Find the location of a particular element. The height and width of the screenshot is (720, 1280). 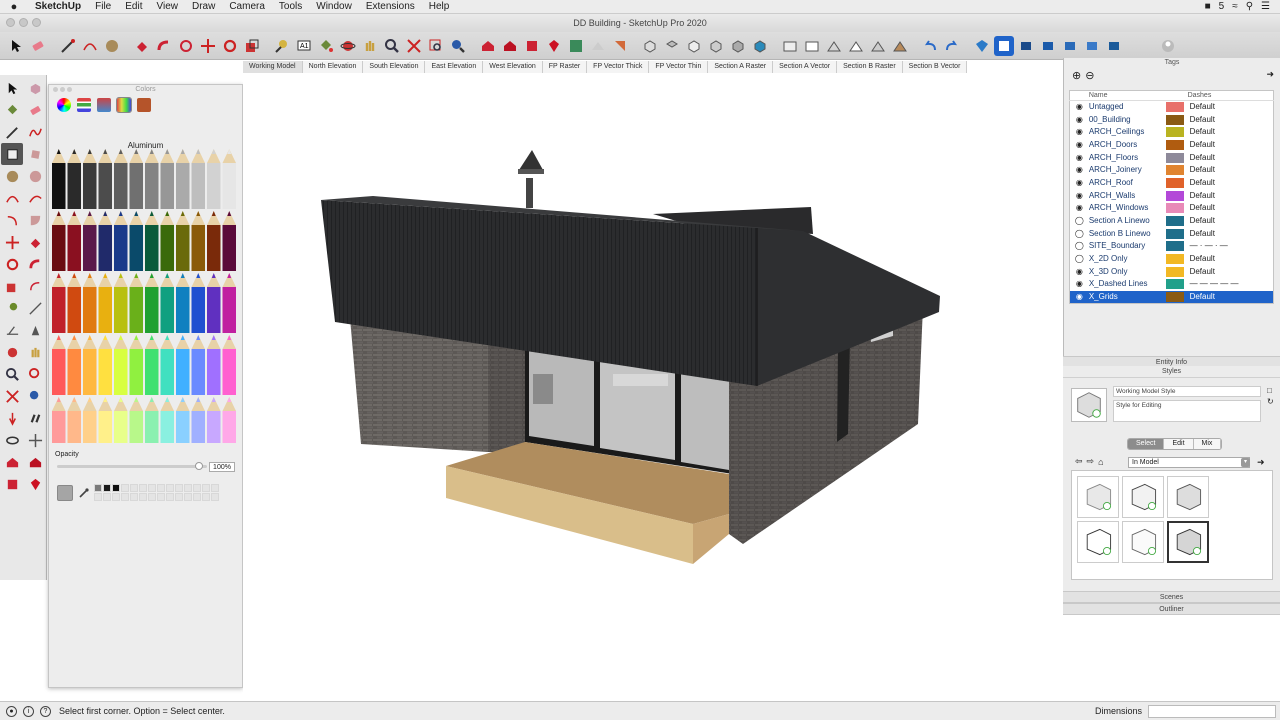

zoom-window-icon is located at coordinates (35, 374).